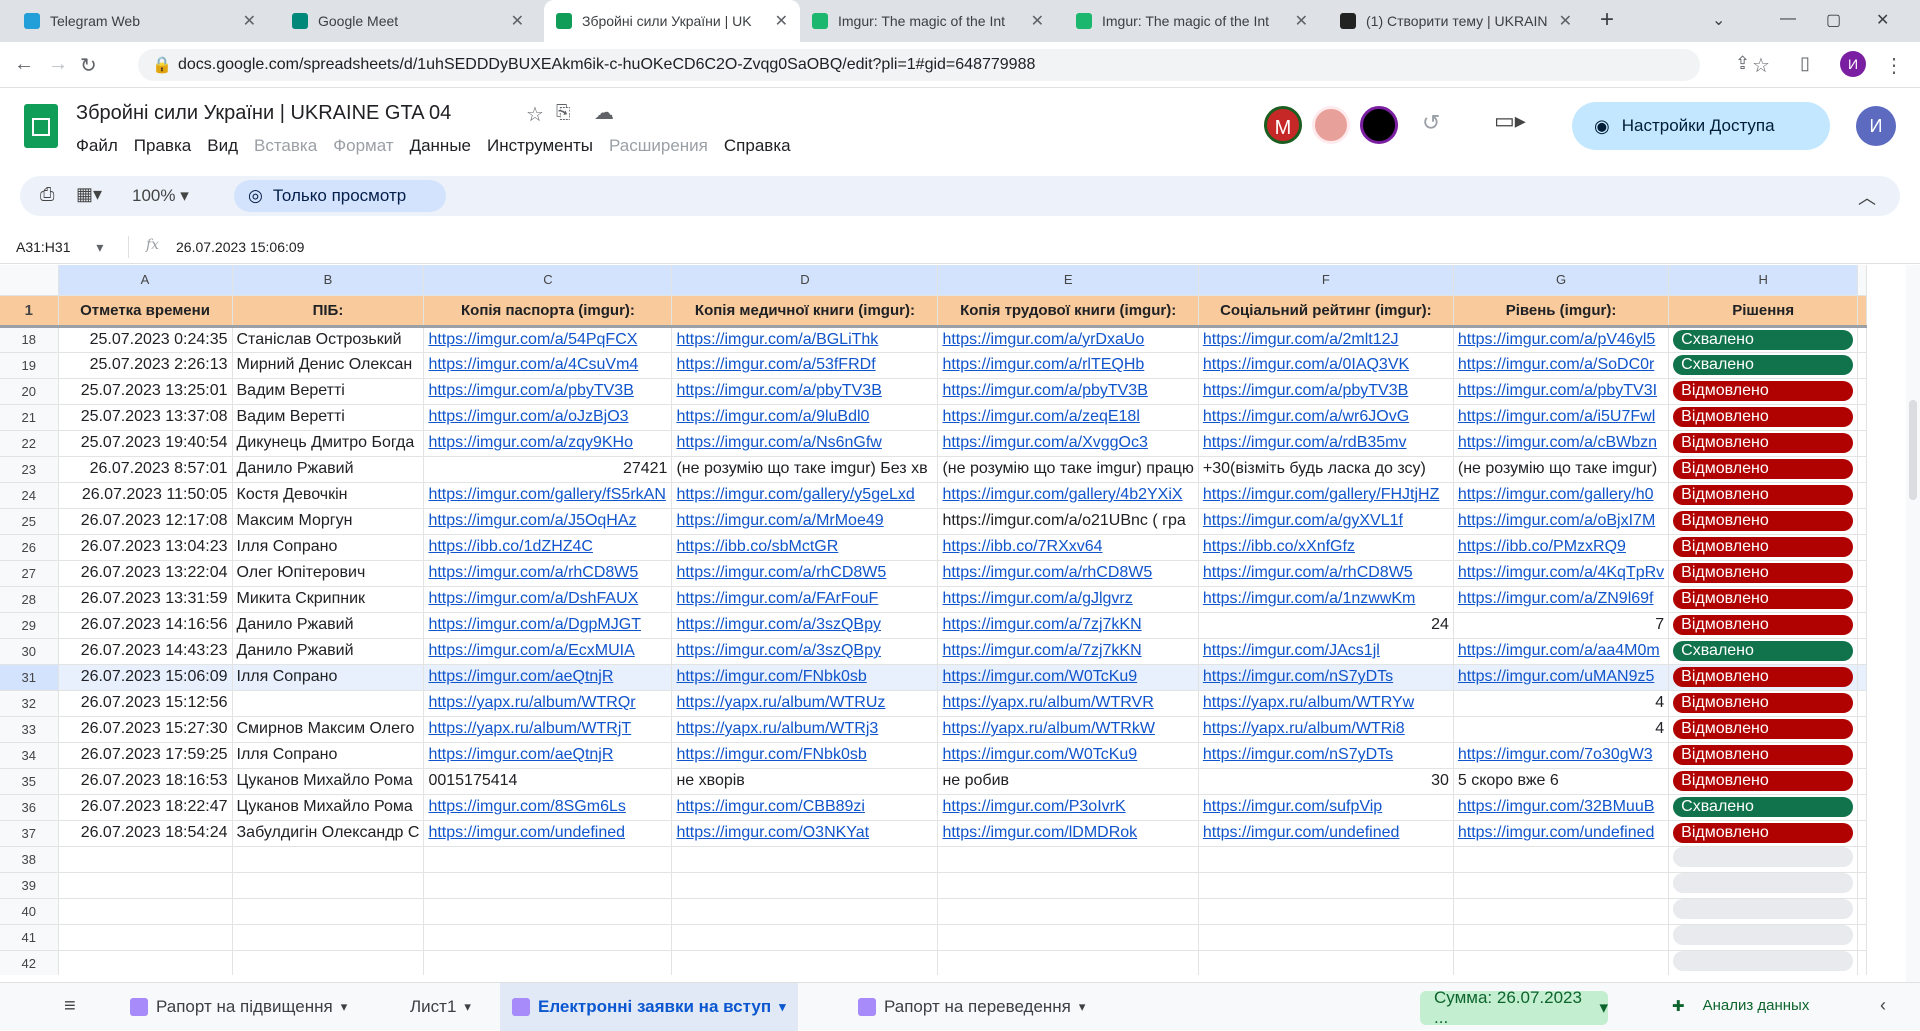  Describe the element at coordinates (1763, 781) in the screenshot. I see `status-cell: Відмовлено` at that location.